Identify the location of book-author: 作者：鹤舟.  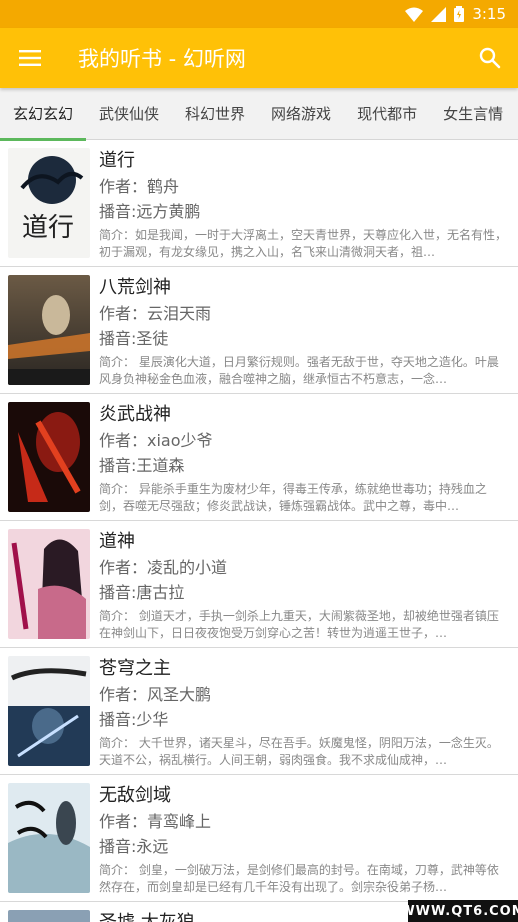
(139, 186).